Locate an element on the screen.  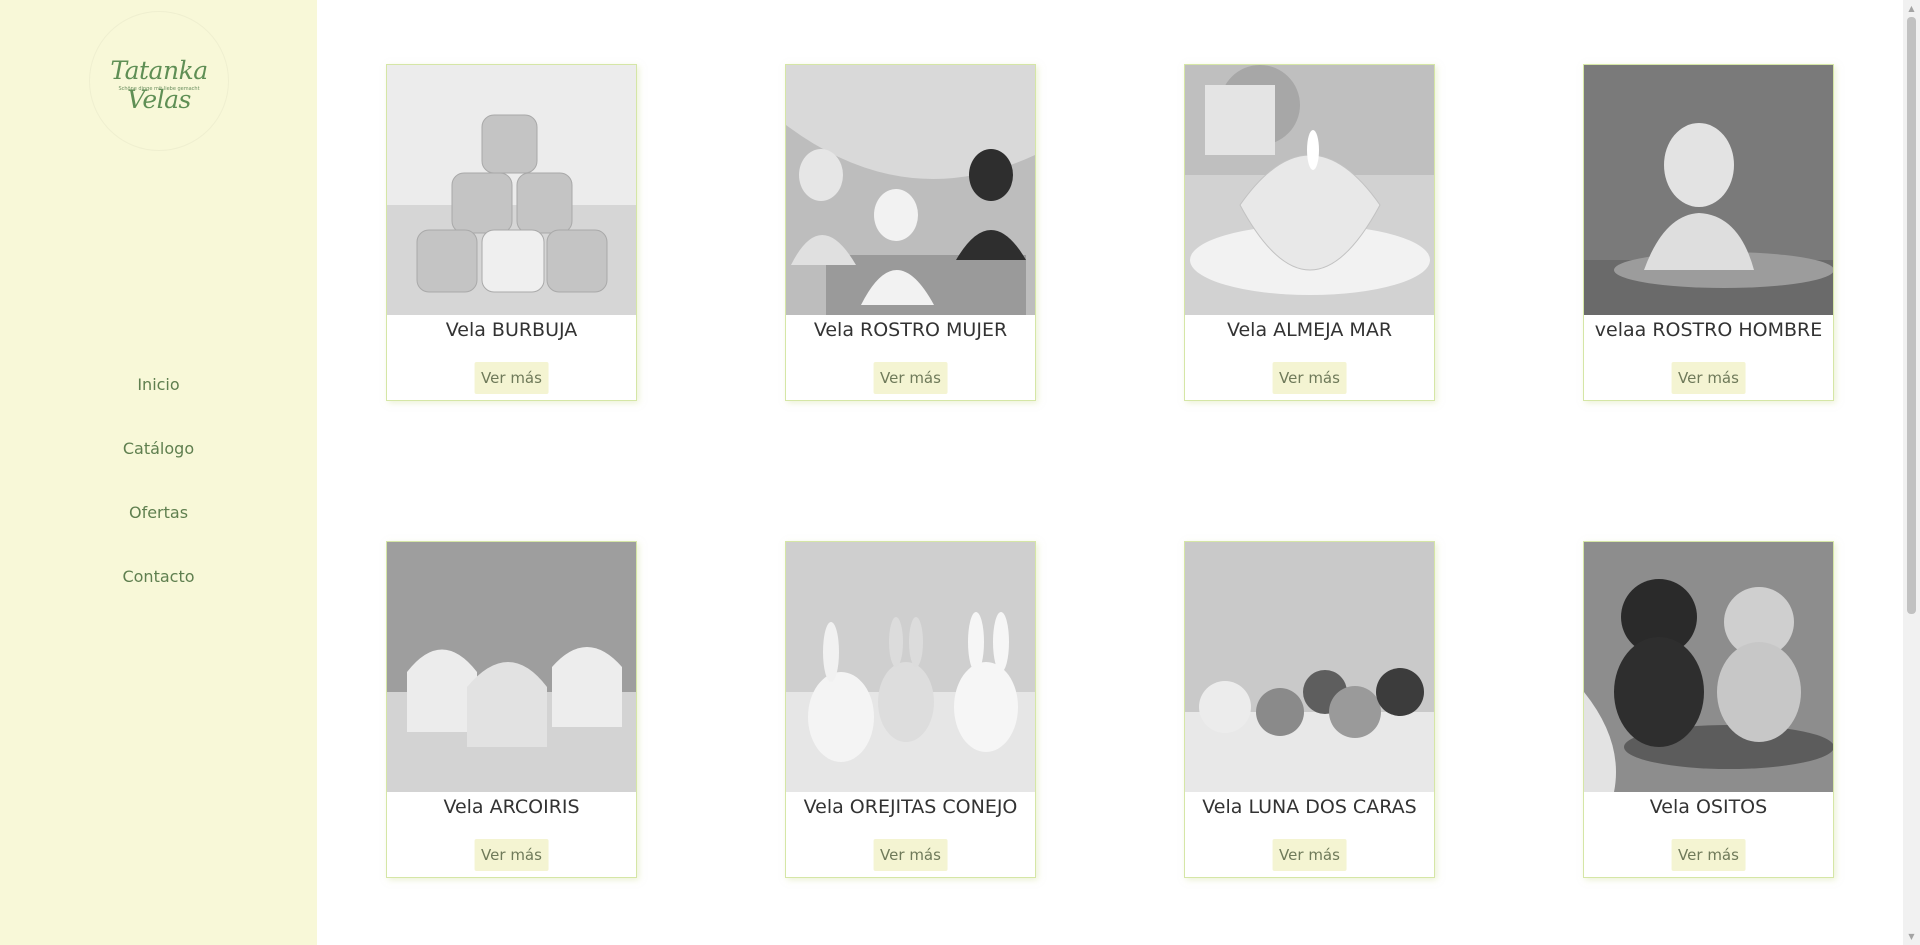
product-title: Vela BURBUJA is located at coordinates (511, 330).